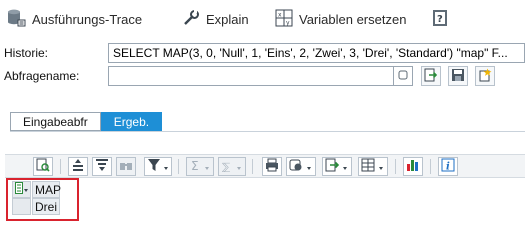 The width and height of the screenshot is (525, 248). What do you see at coordinates (353, 19) in the screenshot?
I see `replace-variables-label: Variablen ersetzen` at bounding box center [353, 19].